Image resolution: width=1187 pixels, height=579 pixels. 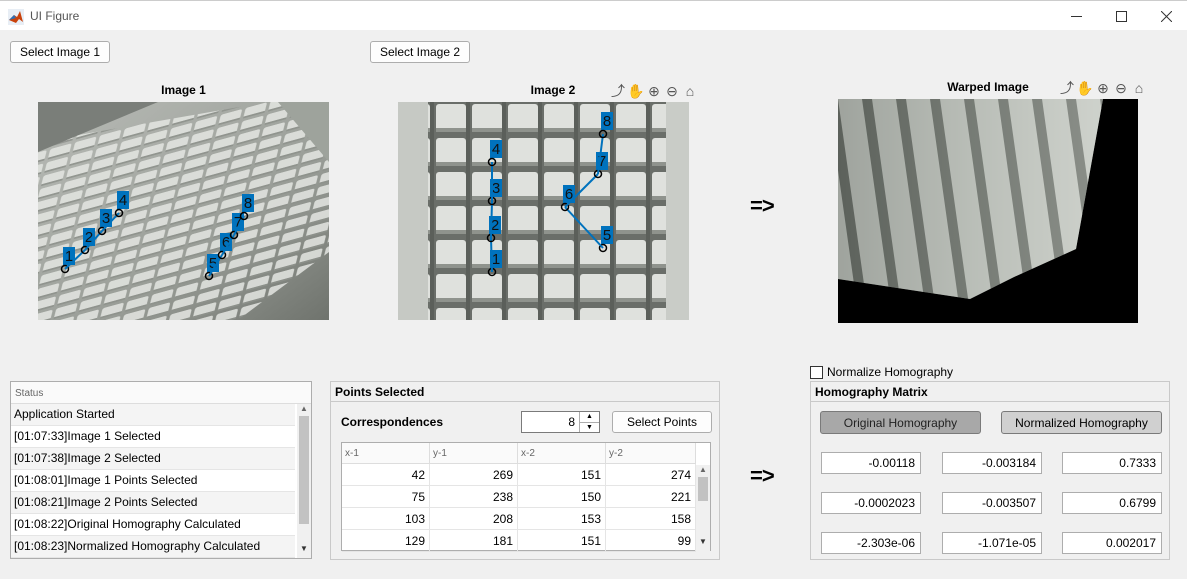 What do you see at coordinates (651, 497) in the screenshot?
I see `table-cell: 221` at bounding box center [651, 497].